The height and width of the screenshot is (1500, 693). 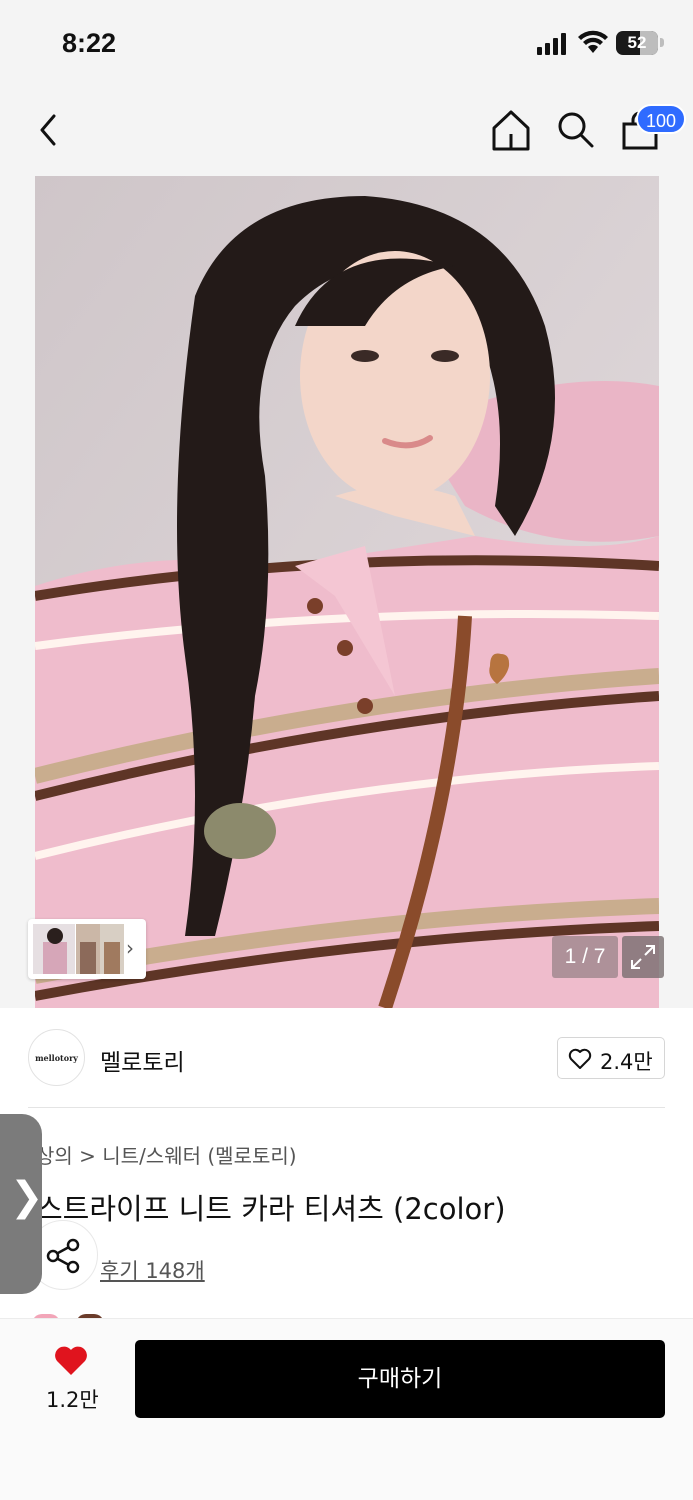 I want to click on signal-icon, so click(x=551, y=44).